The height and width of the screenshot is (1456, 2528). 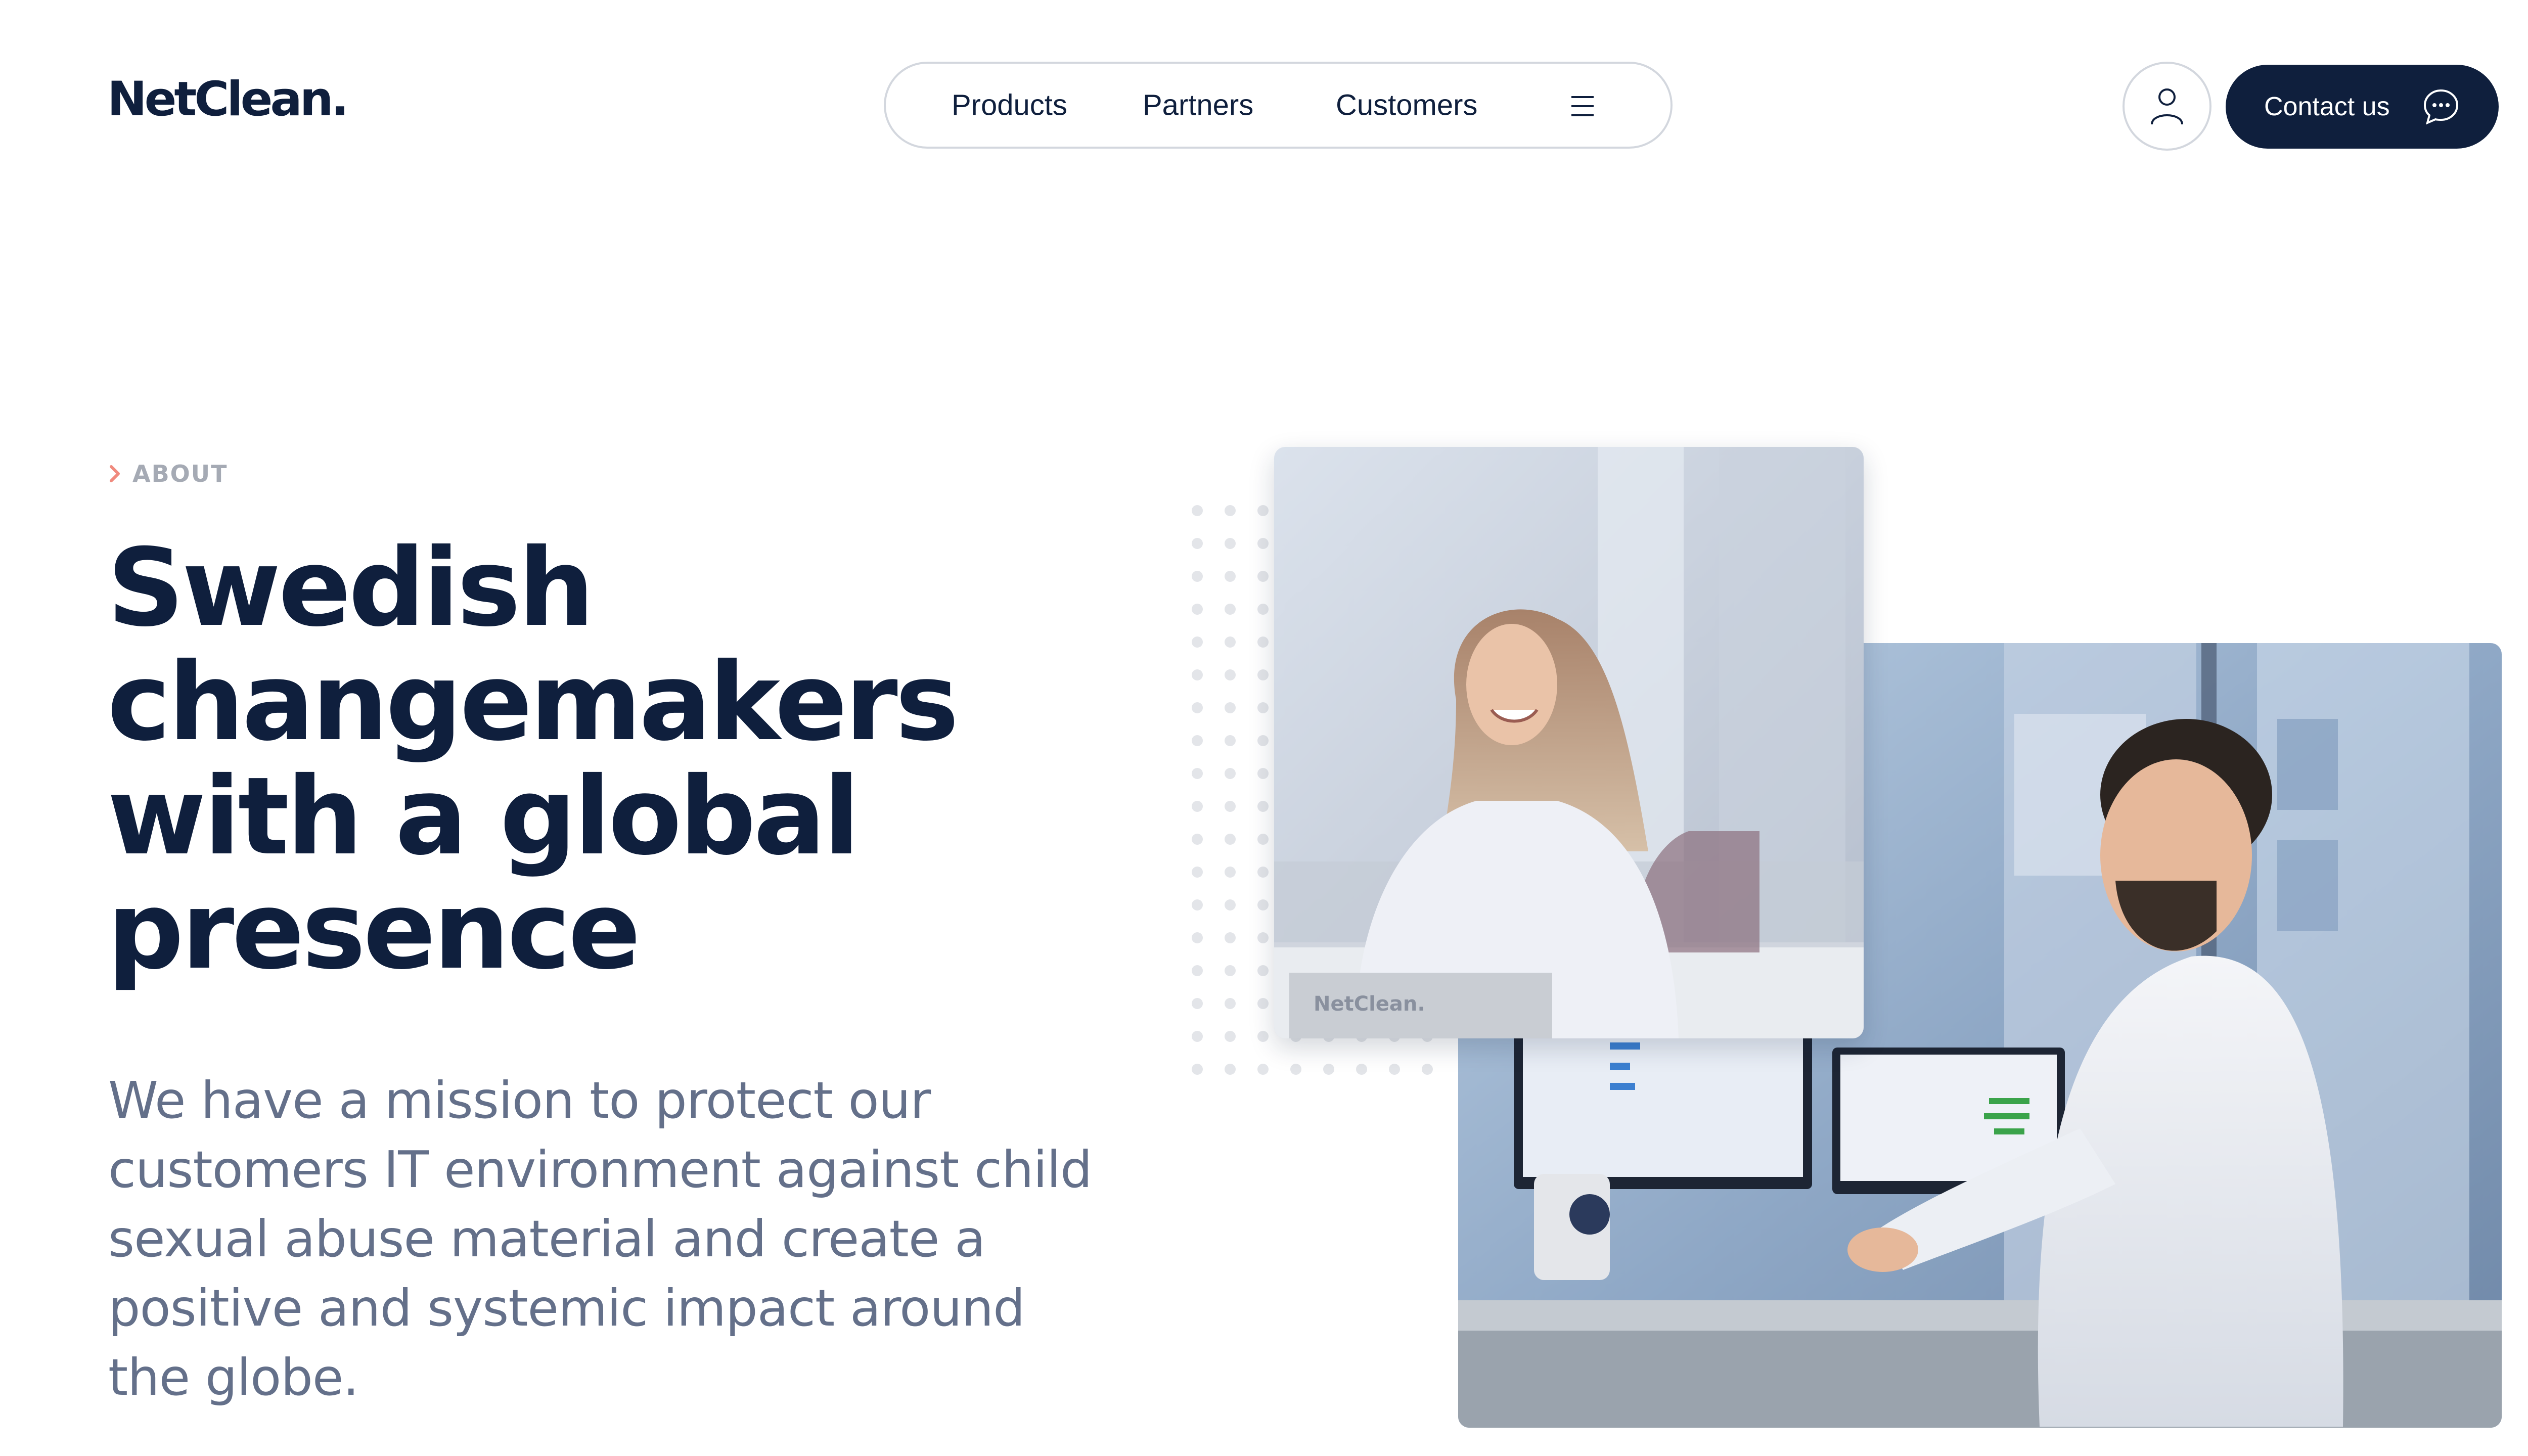 I want to click on about-eyebrow: ABOUT, so click(x=180, y=473).